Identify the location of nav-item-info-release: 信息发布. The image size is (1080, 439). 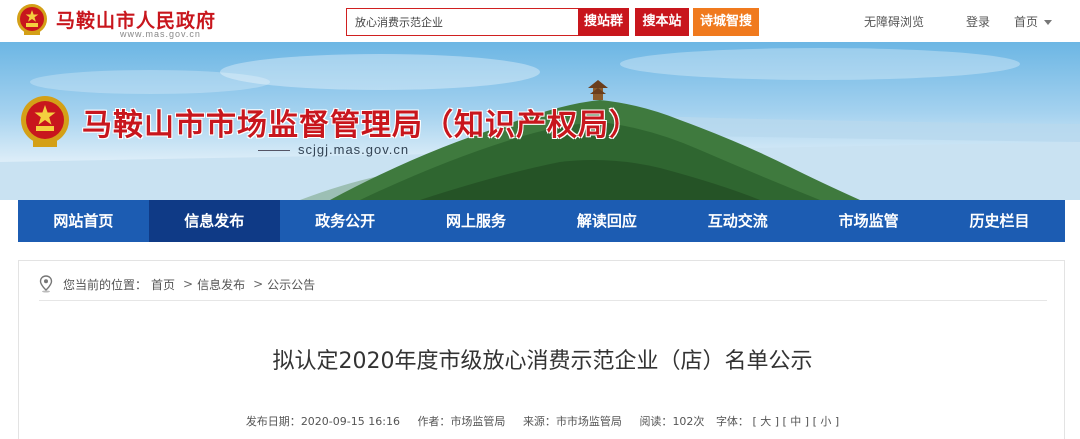
(214, 221).